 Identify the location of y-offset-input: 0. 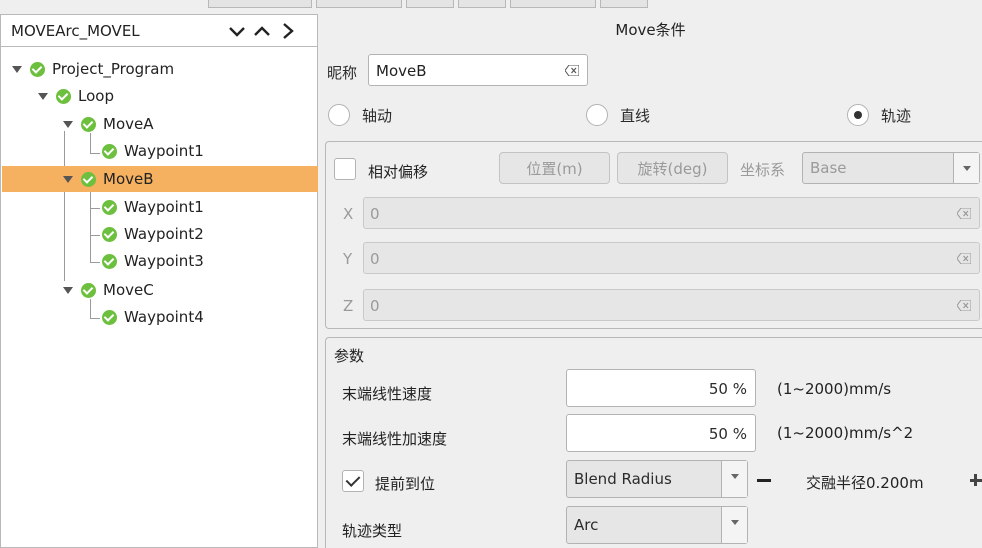
(671, 258).